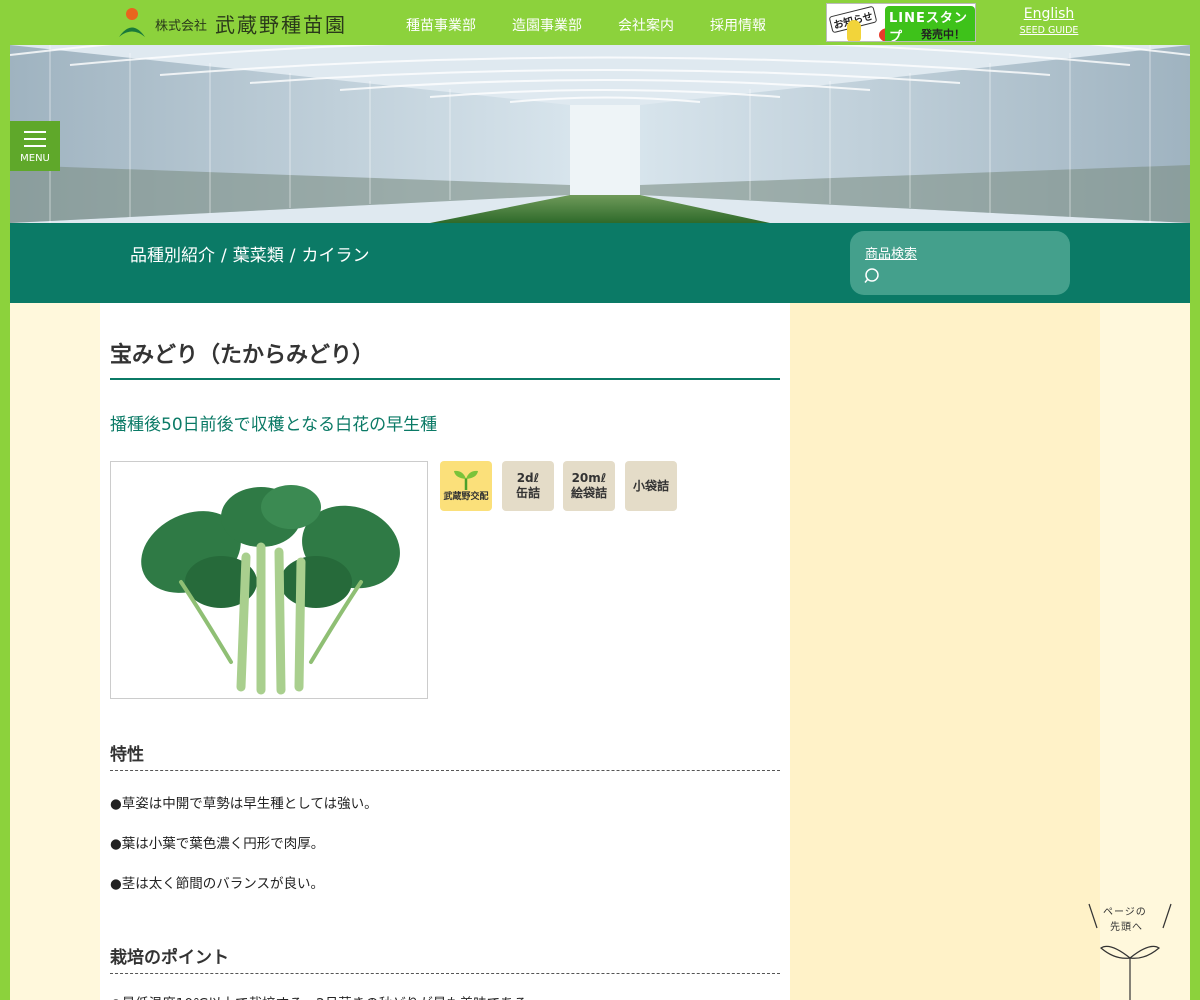 Image resolution: width=1200 pixels, height=1000 pixels. Describe the element at coordinates (169, 958) in the screenshot. I see `section-heading-cultivation-points: 栽培のポイント` at that location.